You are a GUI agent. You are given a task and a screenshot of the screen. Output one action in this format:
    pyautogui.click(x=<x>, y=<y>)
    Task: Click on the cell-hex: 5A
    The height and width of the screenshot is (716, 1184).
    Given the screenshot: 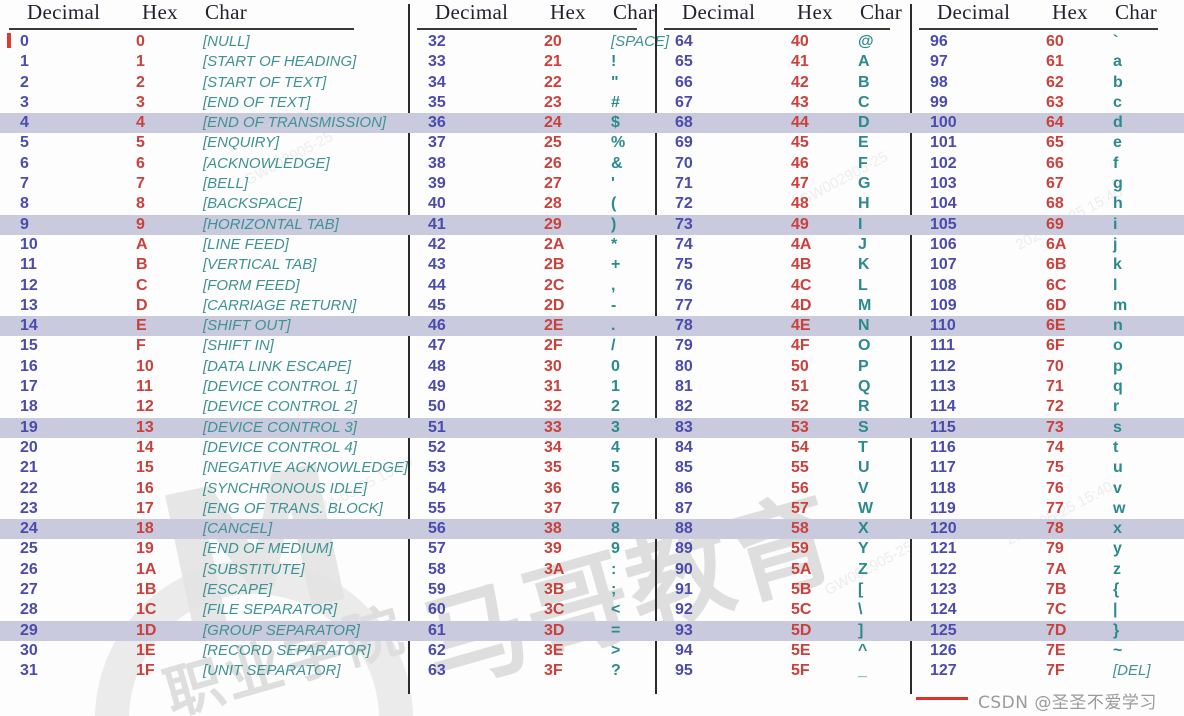 What is the action you would take?
    pyautogui.click(x=801, y=569)
    